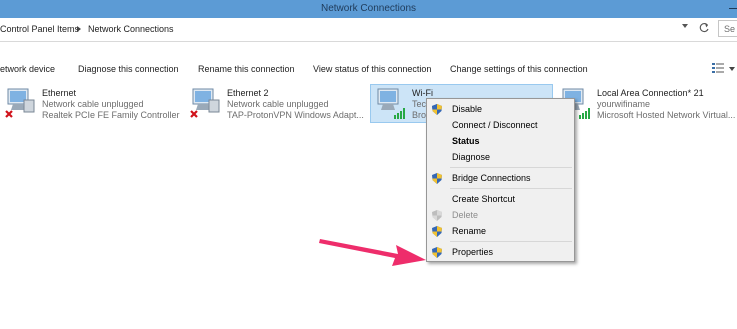 The width and height of the screenshot is (737, 329). I want to click on toolbar-change-settings: Change settings of this connection, so click(519, 69).